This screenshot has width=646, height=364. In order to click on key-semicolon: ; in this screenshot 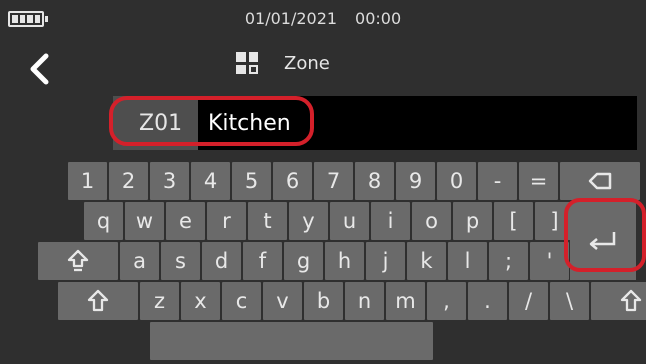, I will do `click(508, 261)`.